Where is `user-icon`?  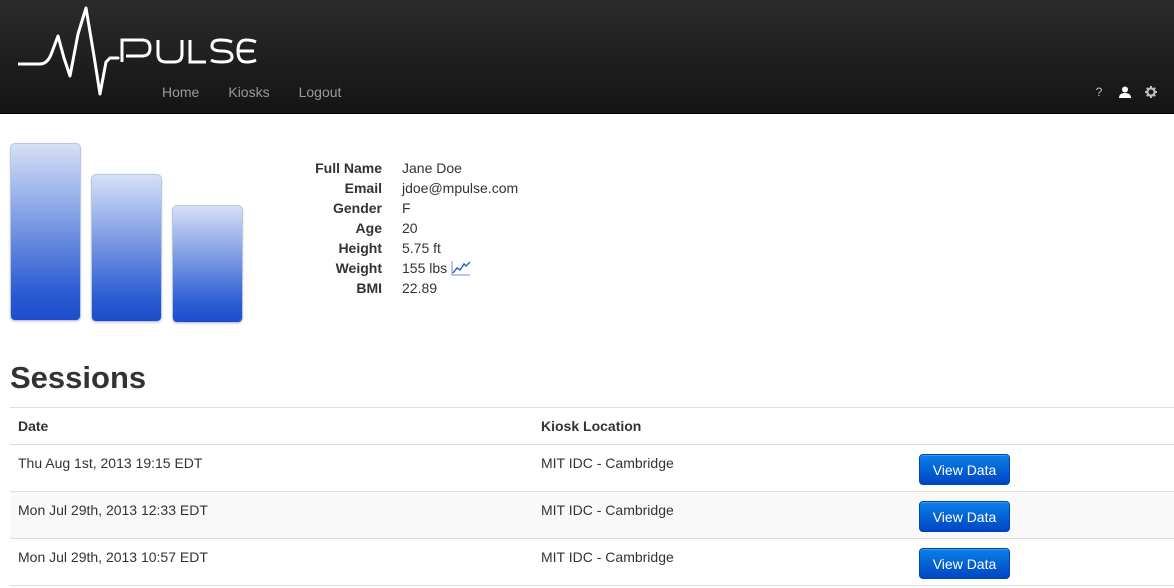
user-icon is located at coordinates (1125, 92).